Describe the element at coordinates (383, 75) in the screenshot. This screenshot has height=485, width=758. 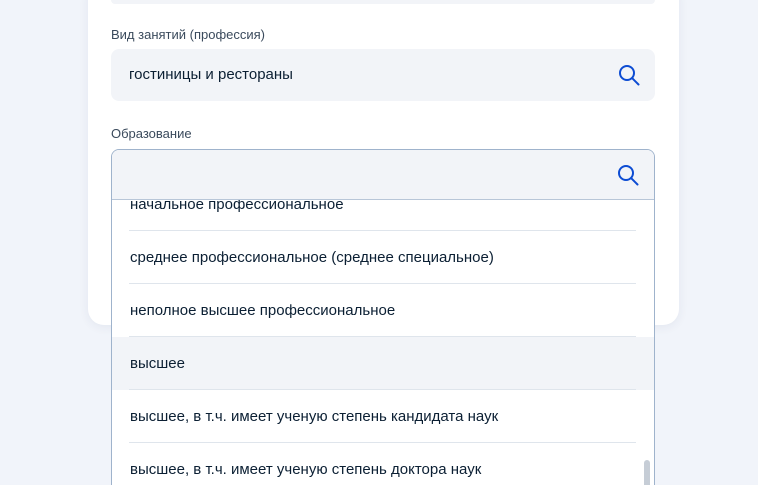
I see `profession-field: гостиницы и рестораны` at that location.